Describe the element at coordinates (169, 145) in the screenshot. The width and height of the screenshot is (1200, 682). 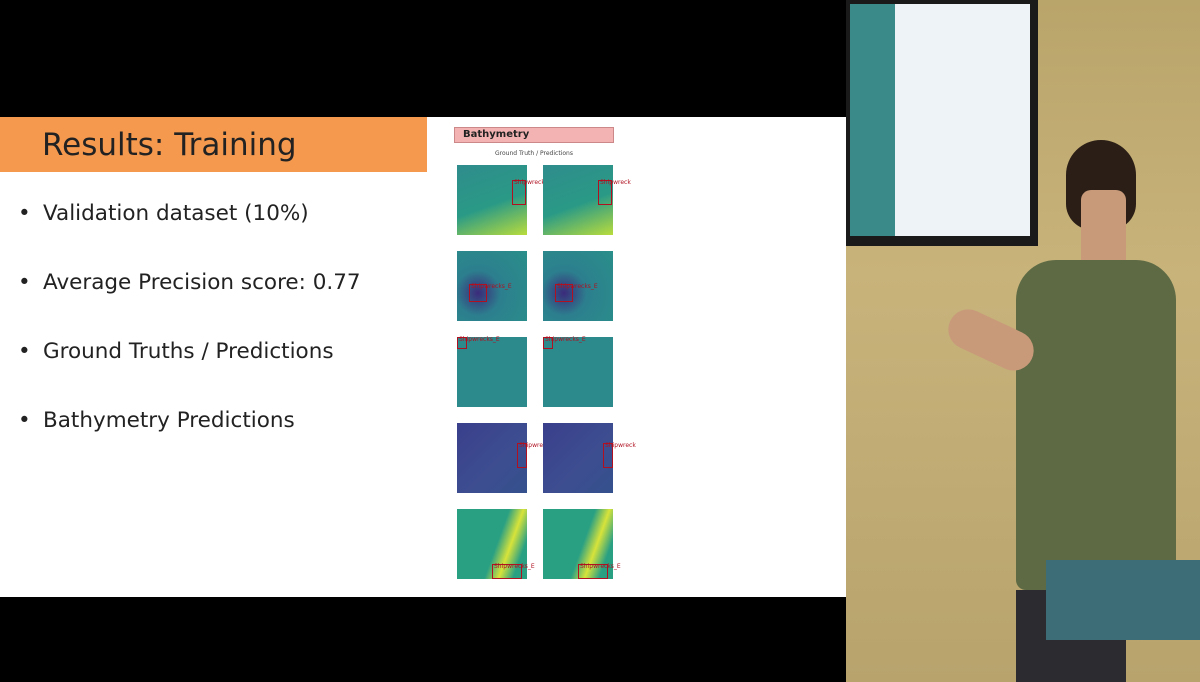
I see `slide-title: Results: Training` at that location.